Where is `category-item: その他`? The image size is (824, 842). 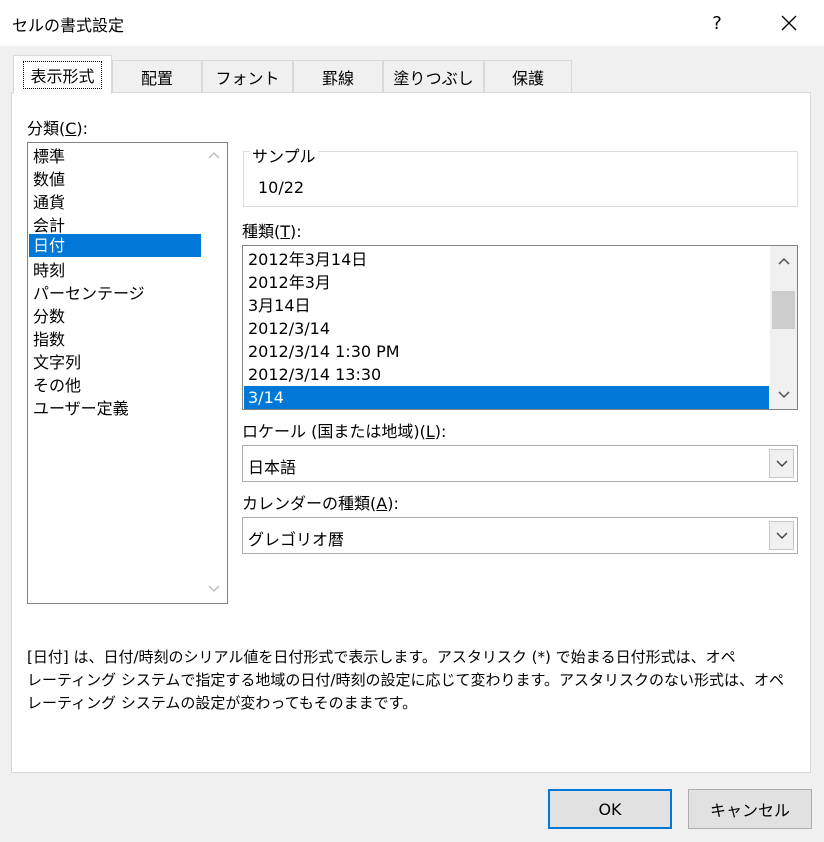 category-item: その他 is located at coordinates (115, 385).